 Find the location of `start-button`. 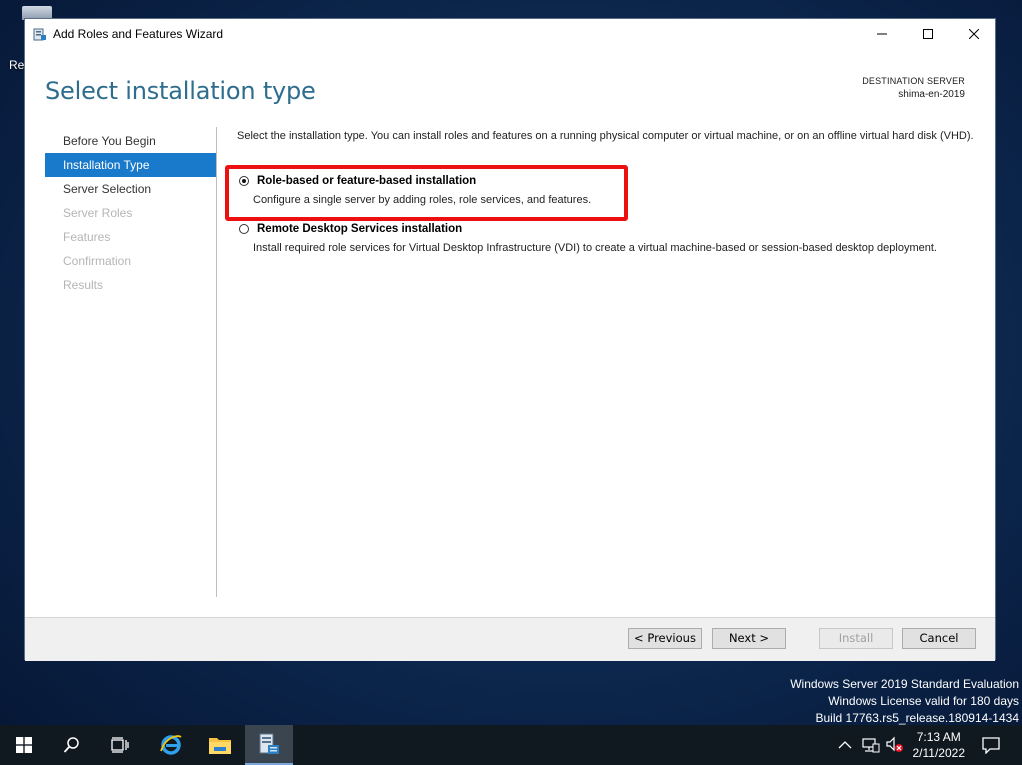

start-button is located at coordinates (24, 745).